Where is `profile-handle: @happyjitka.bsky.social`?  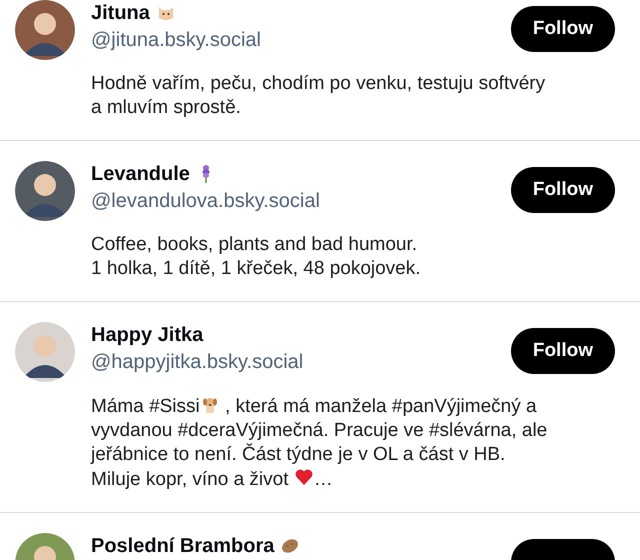 profile-handle: @happyjitka.bsky.social is located at coordinates (197, 362).